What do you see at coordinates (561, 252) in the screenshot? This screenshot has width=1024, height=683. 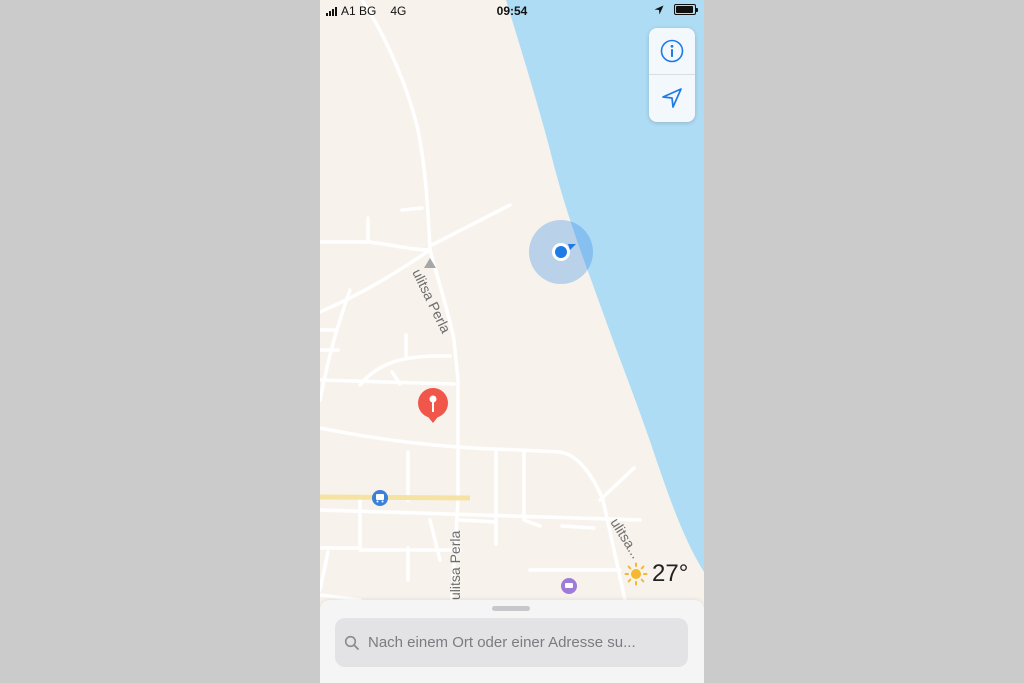 I see `user-location` at bounding box center [561, 252].